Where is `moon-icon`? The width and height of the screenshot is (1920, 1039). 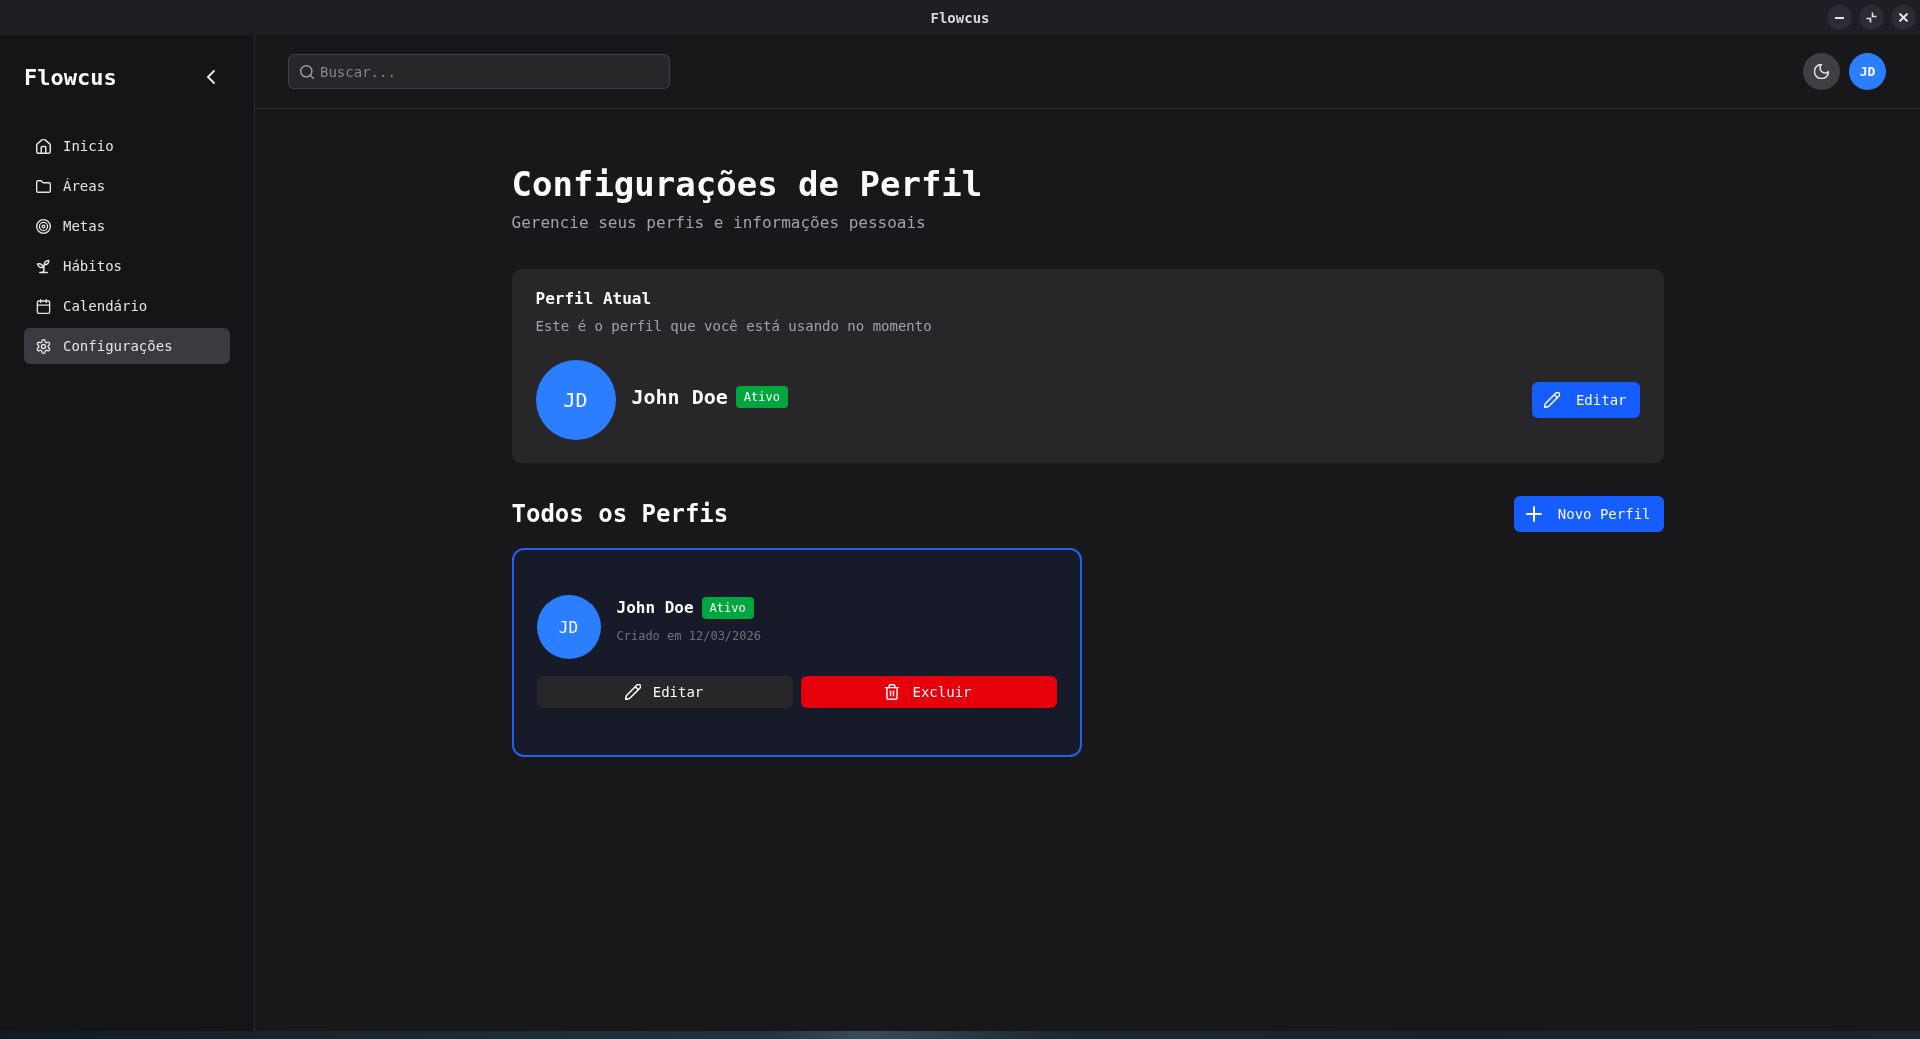 moon-icon is located at coordinates (1821, 71).